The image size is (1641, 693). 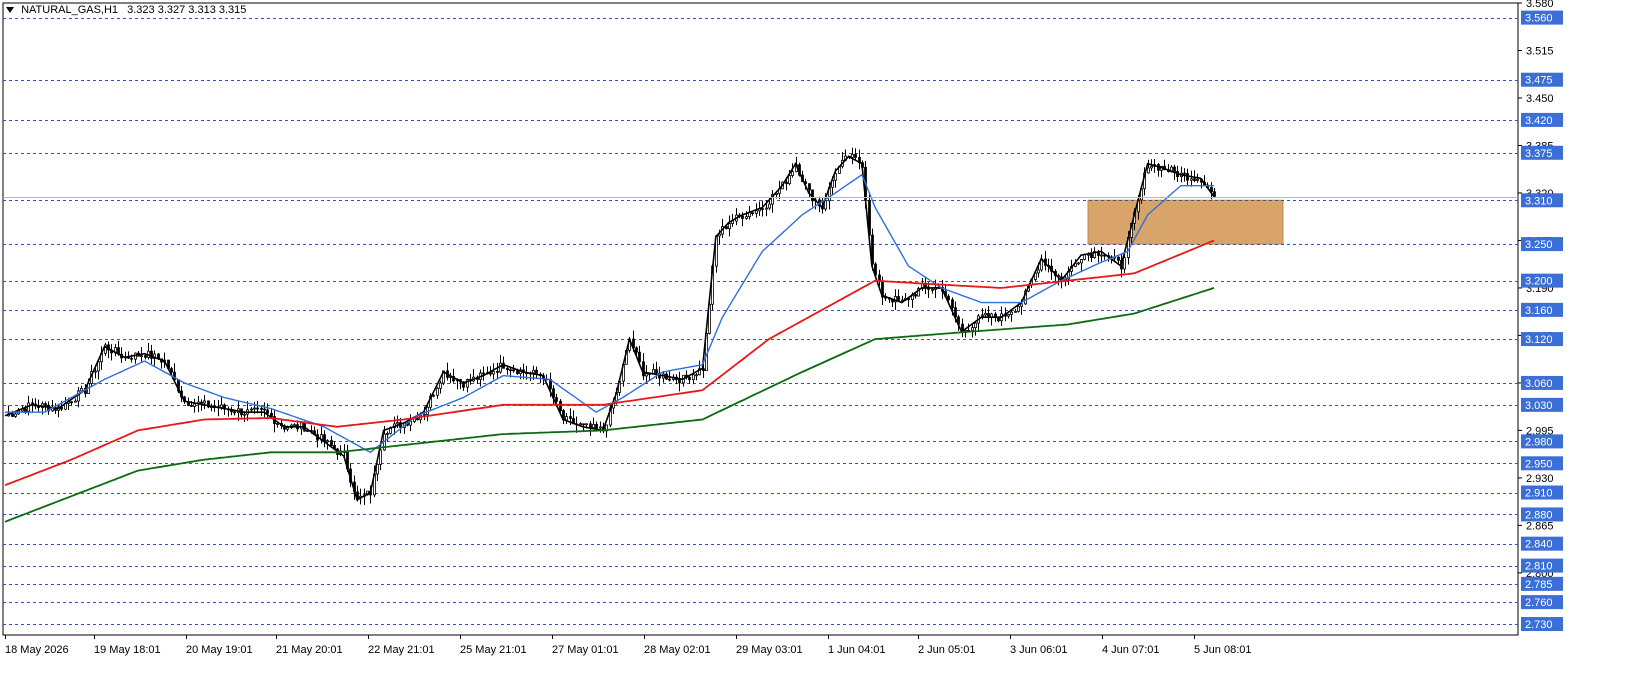 What do you see at coordinates (219, 650) in the screenshot?
I see `time-tick-label: 20 May 19:01` at bounding box center [219, 650].